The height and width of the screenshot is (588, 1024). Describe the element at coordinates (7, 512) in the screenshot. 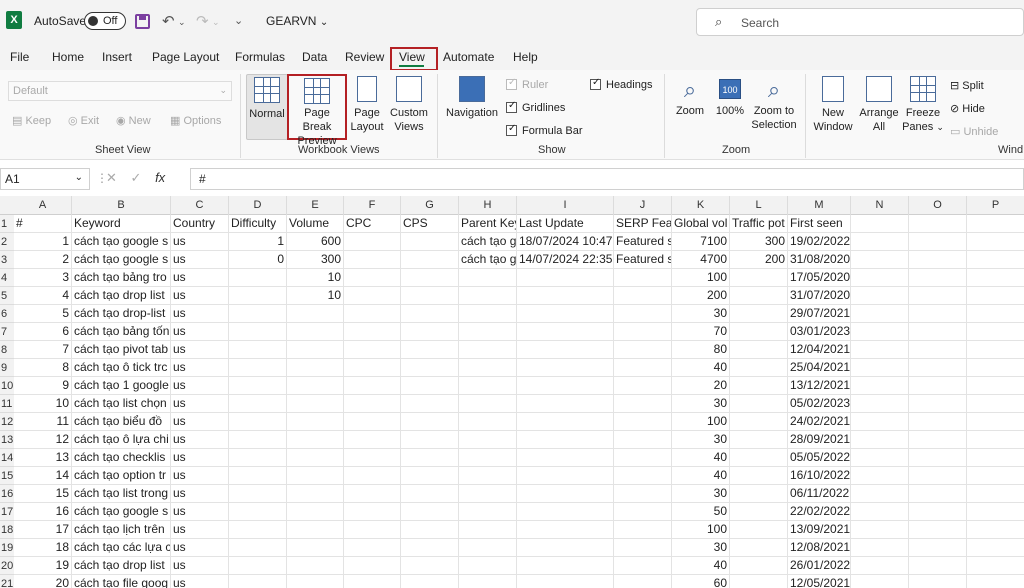

I see `row-header: 17` at that location.